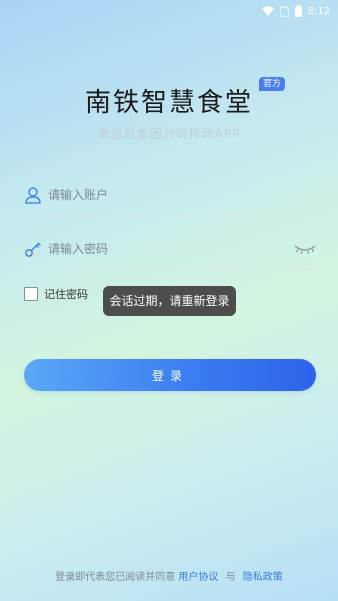  What do you see at coordinates (33, 249) in the screenshot?
I see `key-icon` at bounding box center [33, 249].